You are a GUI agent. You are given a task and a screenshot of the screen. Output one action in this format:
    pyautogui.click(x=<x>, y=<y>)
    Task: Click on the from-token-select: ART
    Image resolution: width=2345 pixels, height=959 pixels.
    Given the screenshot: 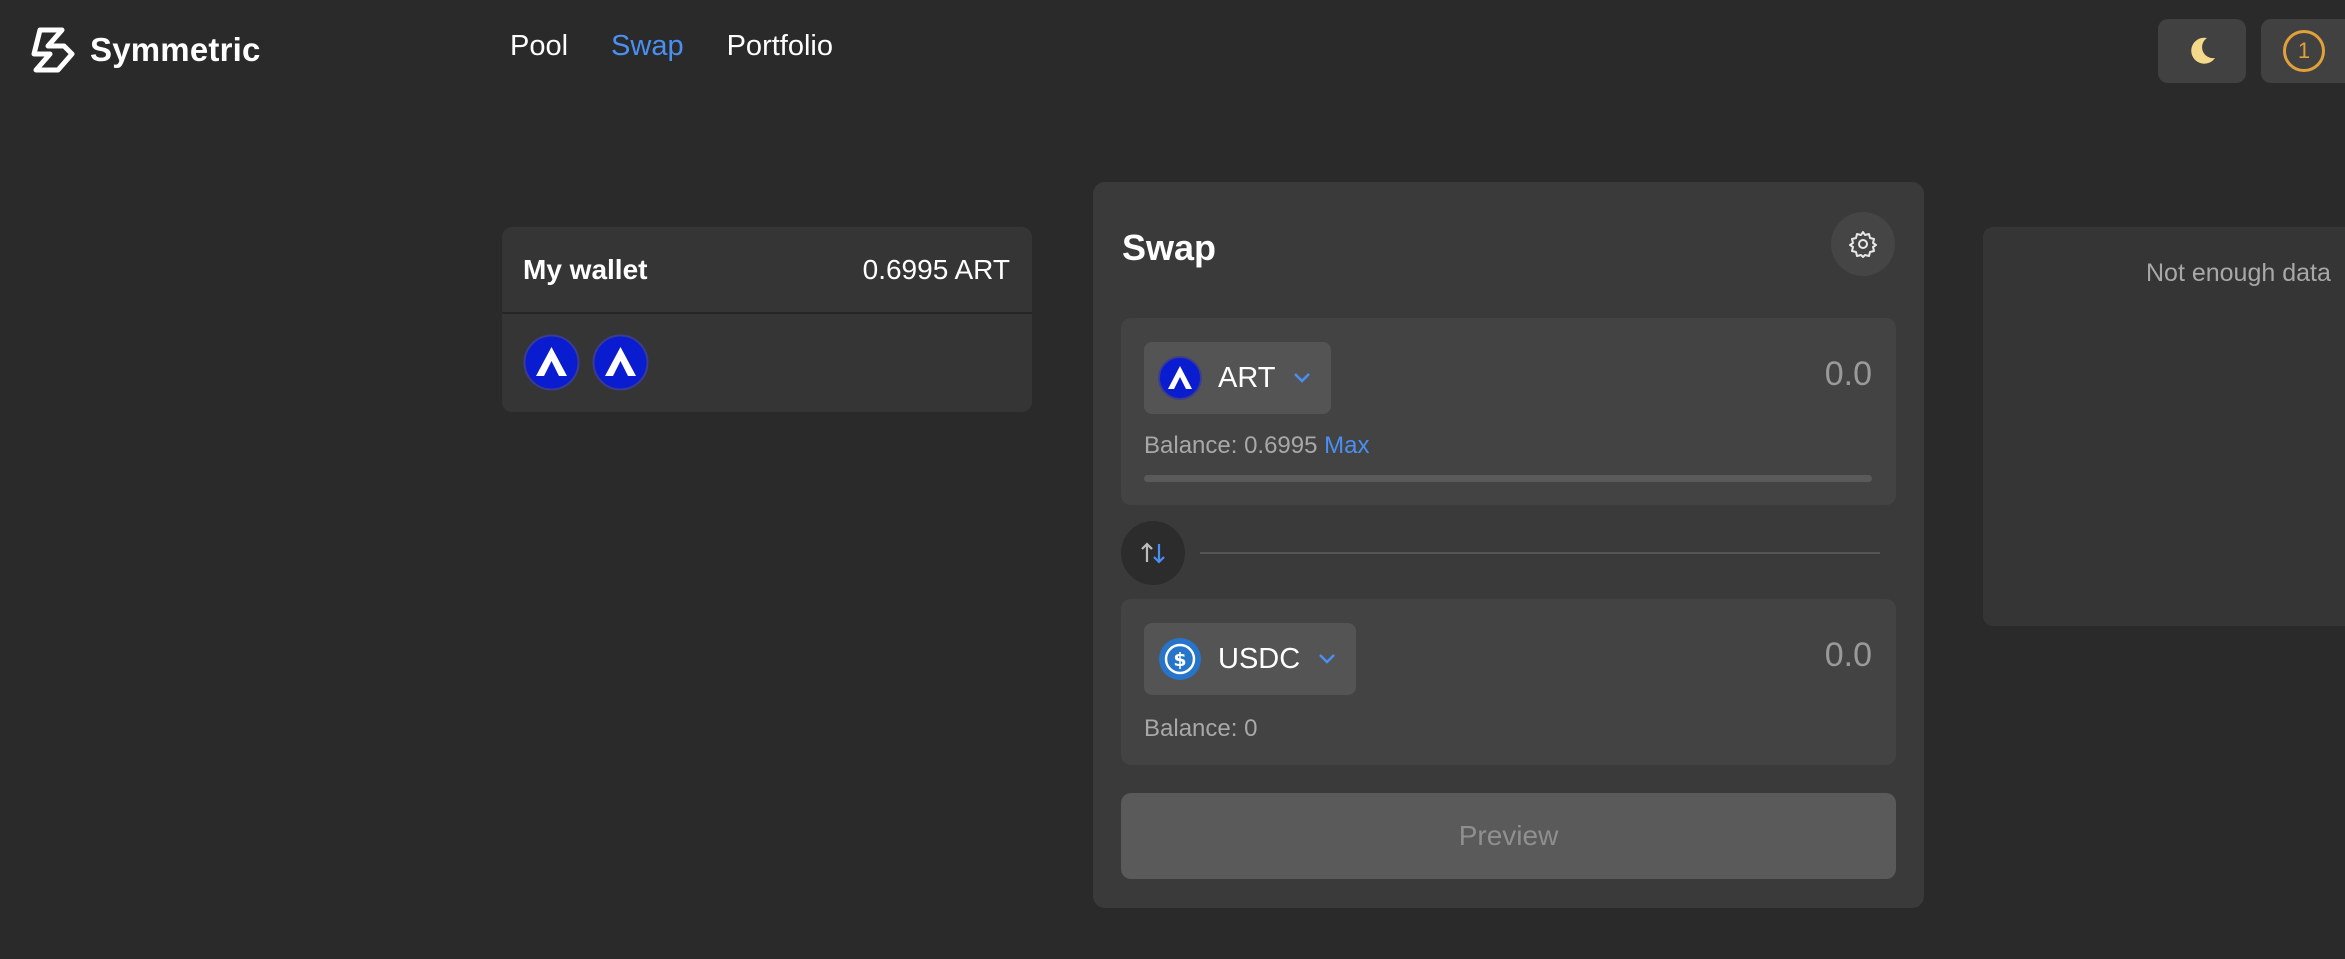 What is the action you would take?
    pyautogui.click(x=1238, y=378)
    